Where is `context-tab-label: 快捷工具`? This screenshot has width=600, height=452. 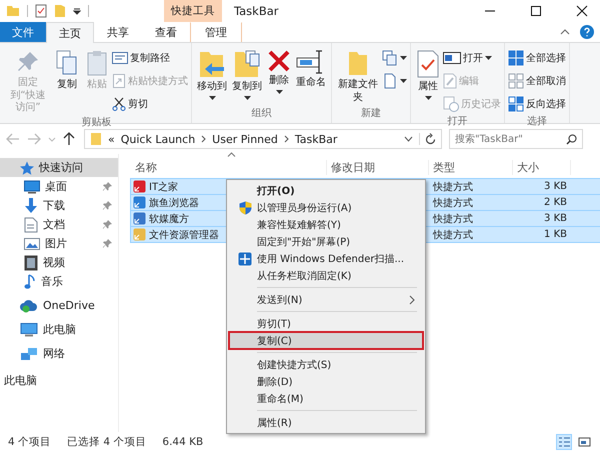 context-tab-label: 快捷工具 is located at coordinates (193, 11).